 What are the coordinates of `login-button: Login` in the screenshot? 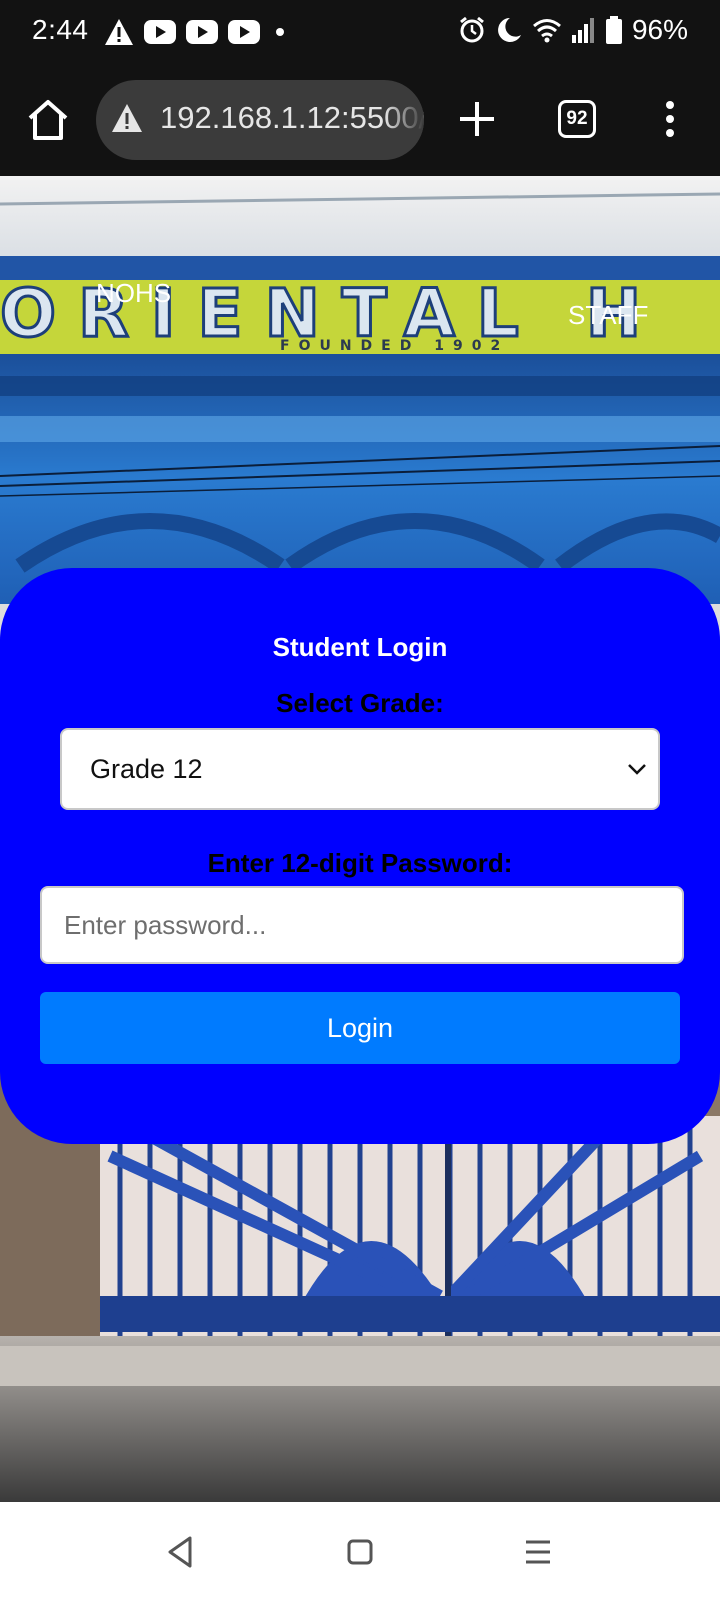 It's located at (360, 1028).